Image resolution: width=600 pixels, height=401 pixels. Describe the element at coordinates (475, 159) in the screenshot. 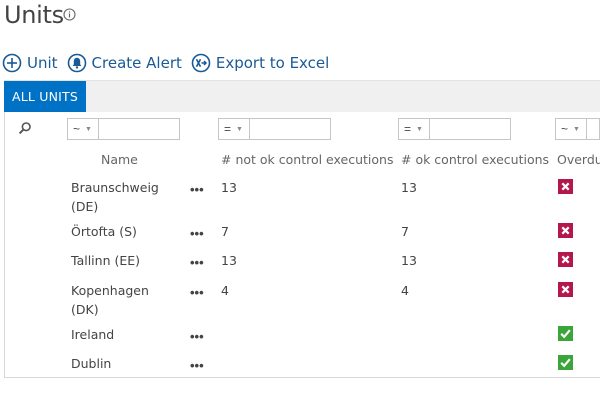

I see `column-header-ok: # ok control executions` at that location.